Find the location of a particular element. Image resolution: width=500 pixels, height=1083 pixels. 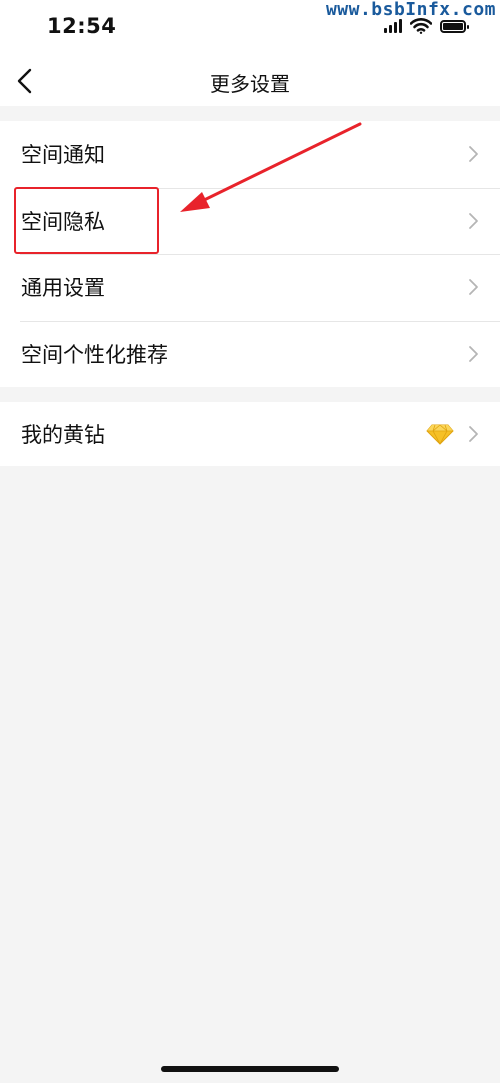

settings-item-general: 通用设置 is located at coordinates (250, 287).